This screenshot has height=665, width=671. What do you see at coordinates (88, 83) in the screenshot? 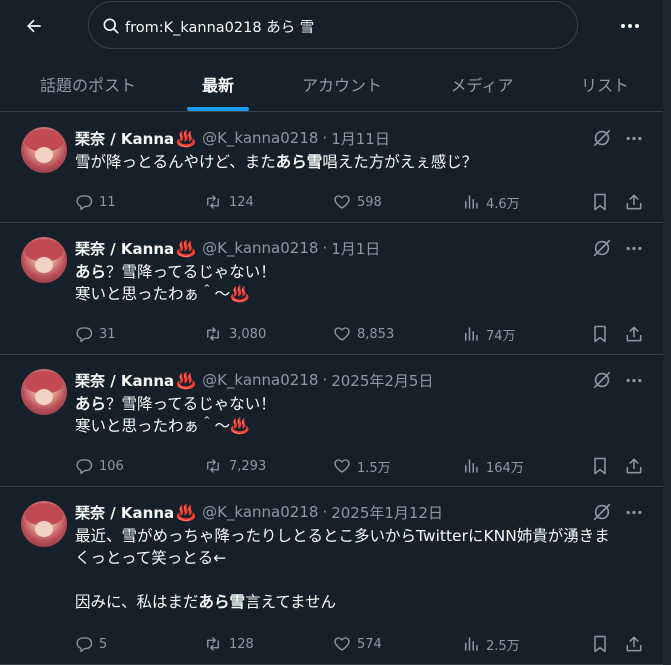
I see `tab-top: 話題のポスト` at bounding box center [88, 83].